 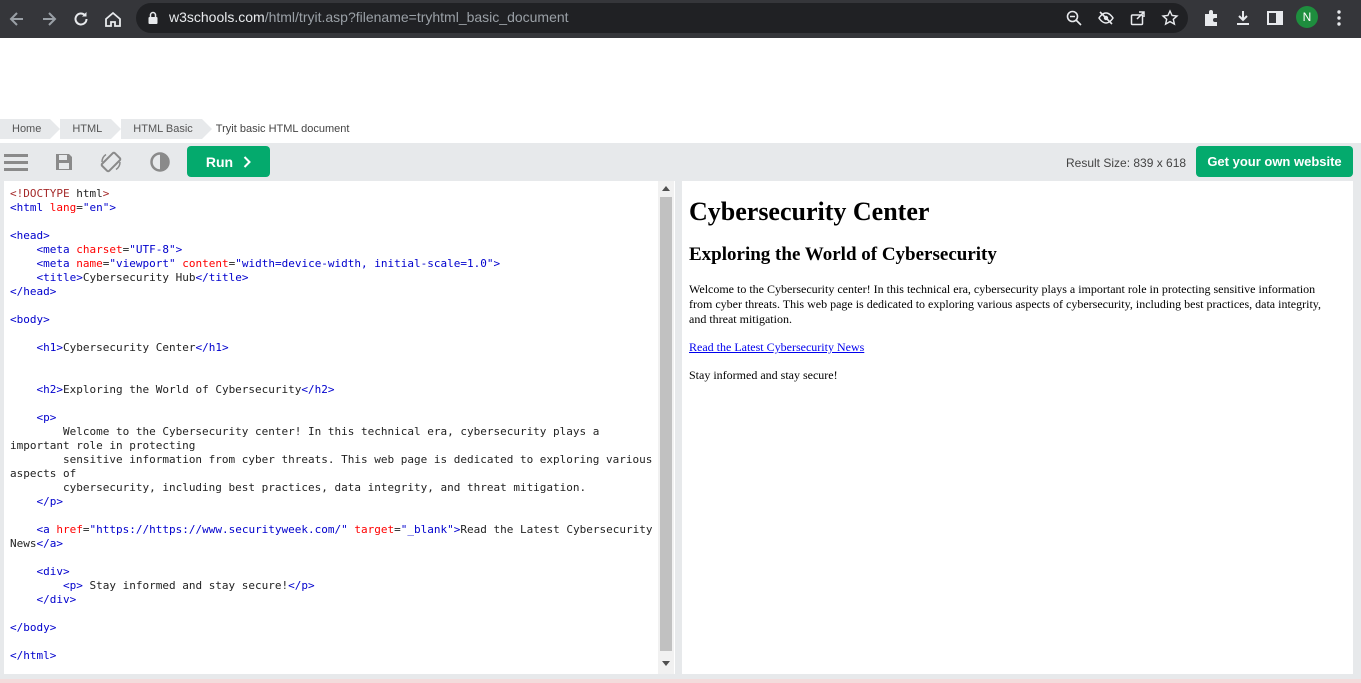 What do you see at coordinates (1138, 18) in the screenshot?
I see `share-icon` at bounding box center [1138, 18].